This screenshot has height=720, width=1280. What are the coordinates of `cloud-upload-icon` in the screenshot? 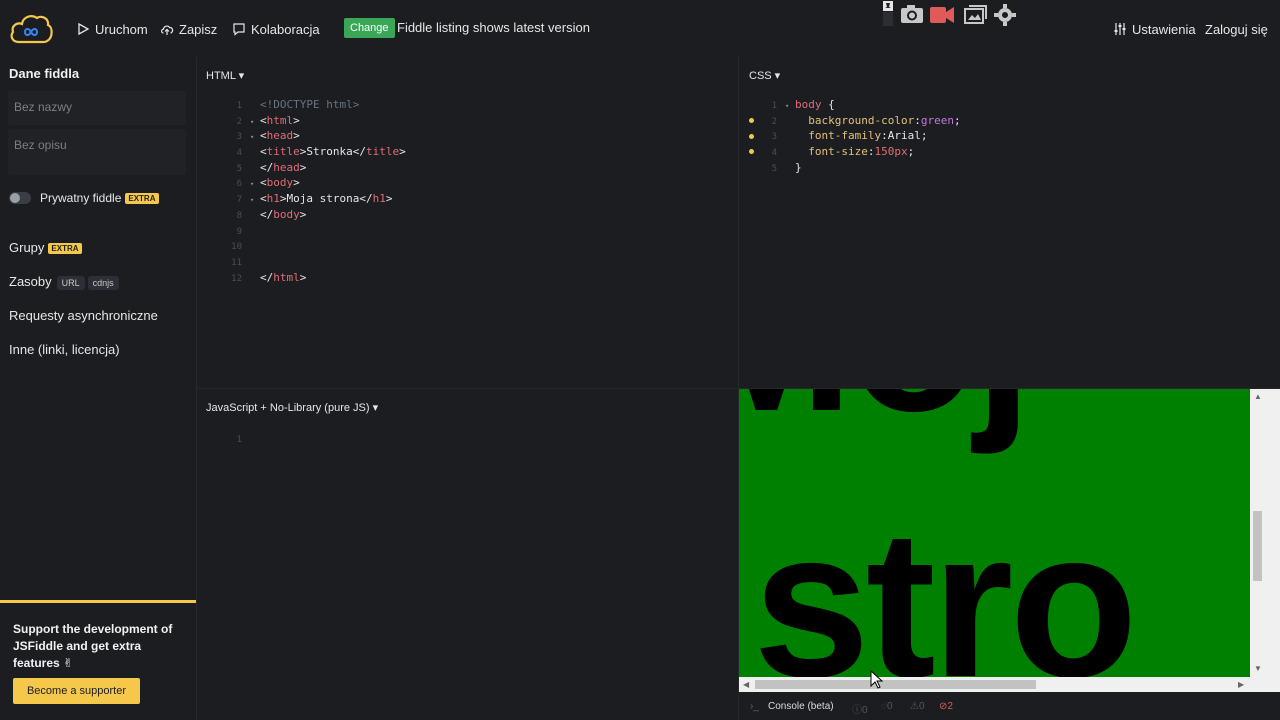 It's located at (167, 30).